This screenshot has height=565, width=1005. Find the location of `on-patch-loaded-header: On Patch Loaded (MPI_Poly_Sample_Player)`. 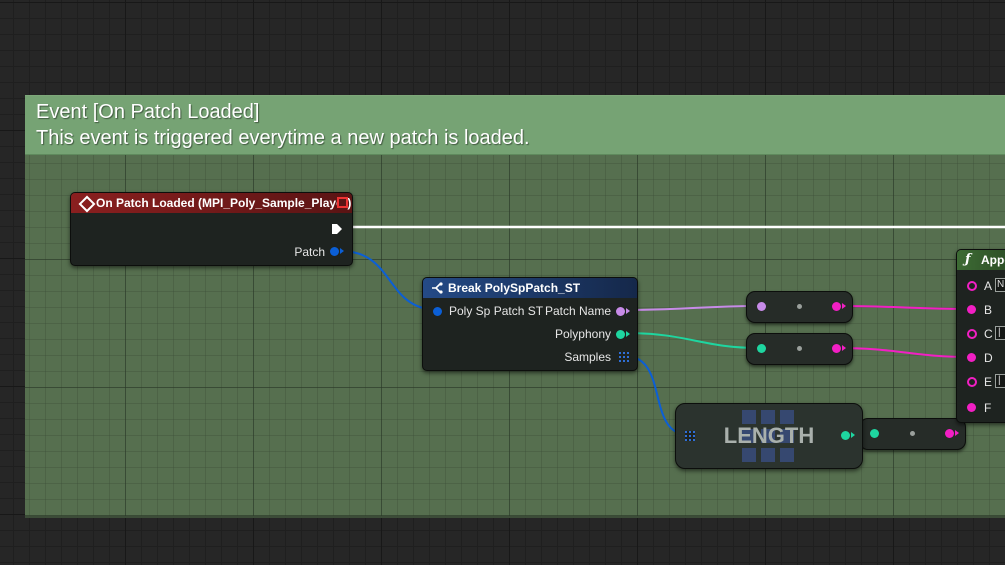

on-patch-loaded-header: On Patch Loaded (MPI_Poly_Sample_Player) is located at coordinates (211, 203).